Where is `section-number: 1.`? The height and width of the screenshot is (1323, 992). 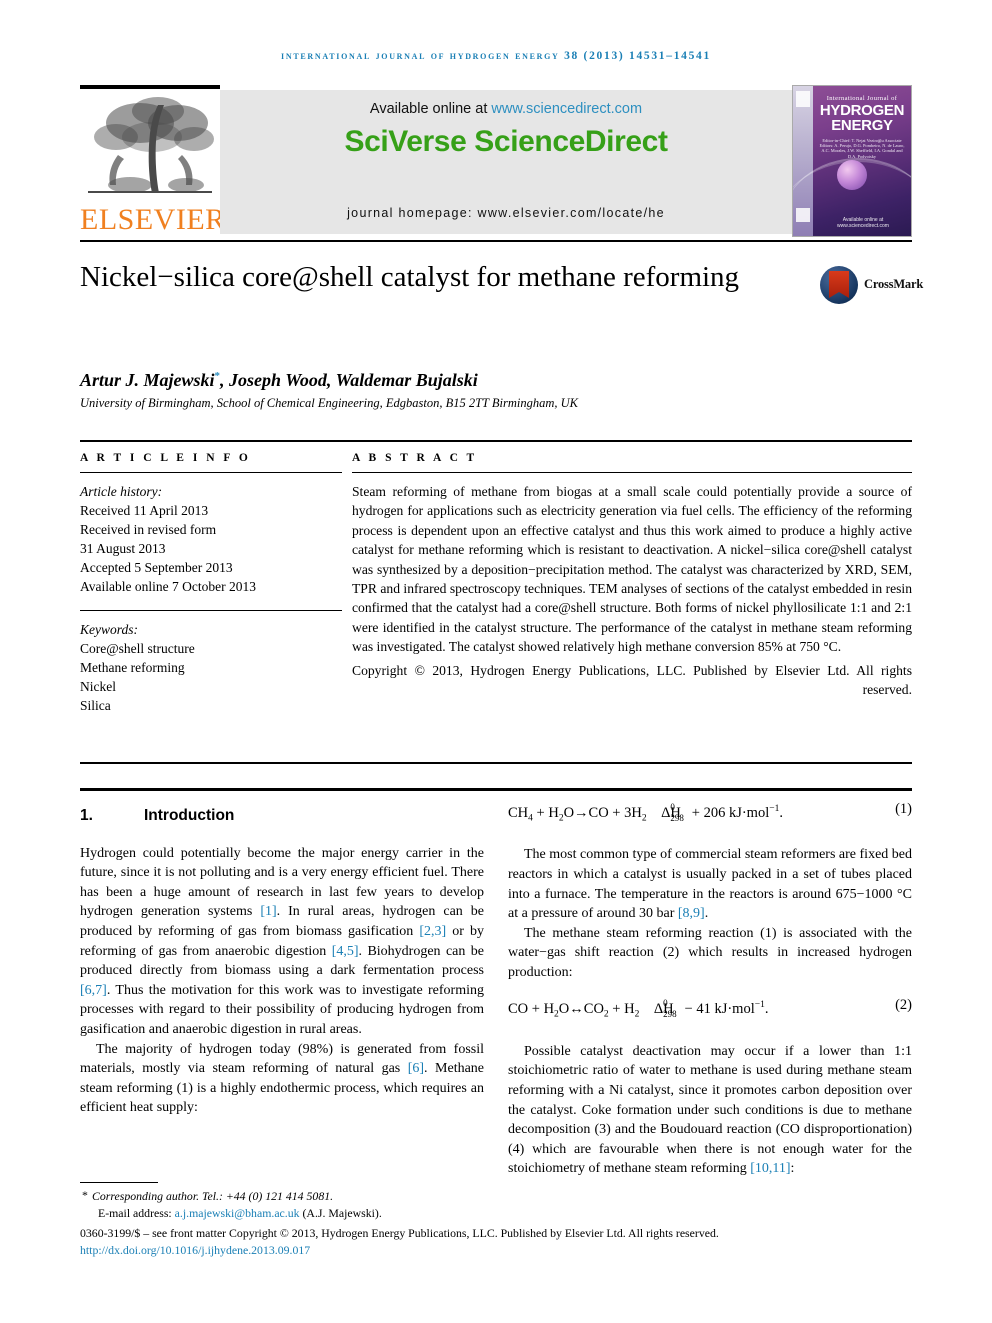
section-number: 1. is located at coordinates (86, 815).